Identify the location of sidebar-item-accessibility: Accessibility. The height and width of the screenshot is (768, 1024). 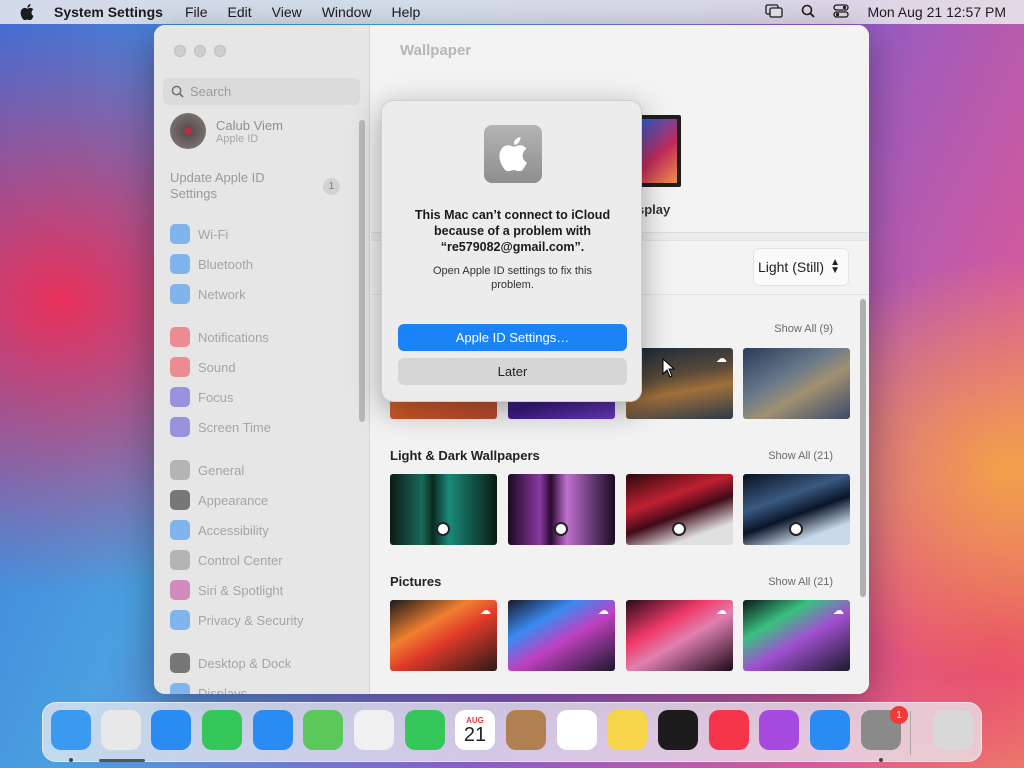
(219, 530).